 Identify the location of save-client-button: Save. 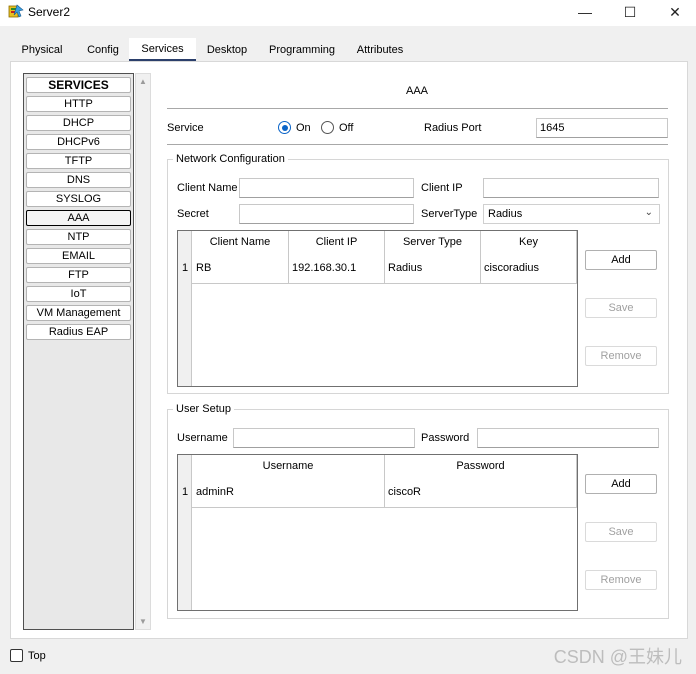
(621, 308).